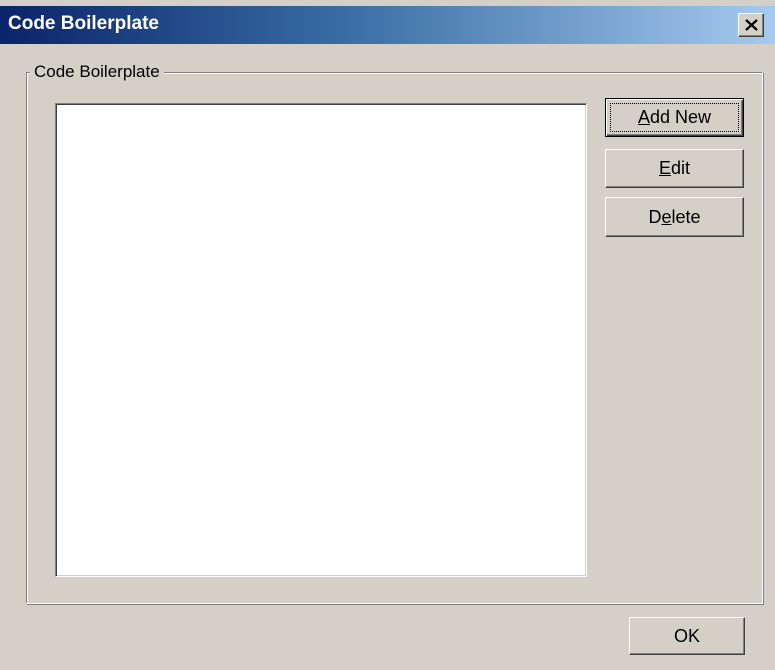 This screenshot has width=775, height=670. Describe the element at coordinates (83, 23) in the screenshot. I see `window-title: Code Boilerplate` at that location.